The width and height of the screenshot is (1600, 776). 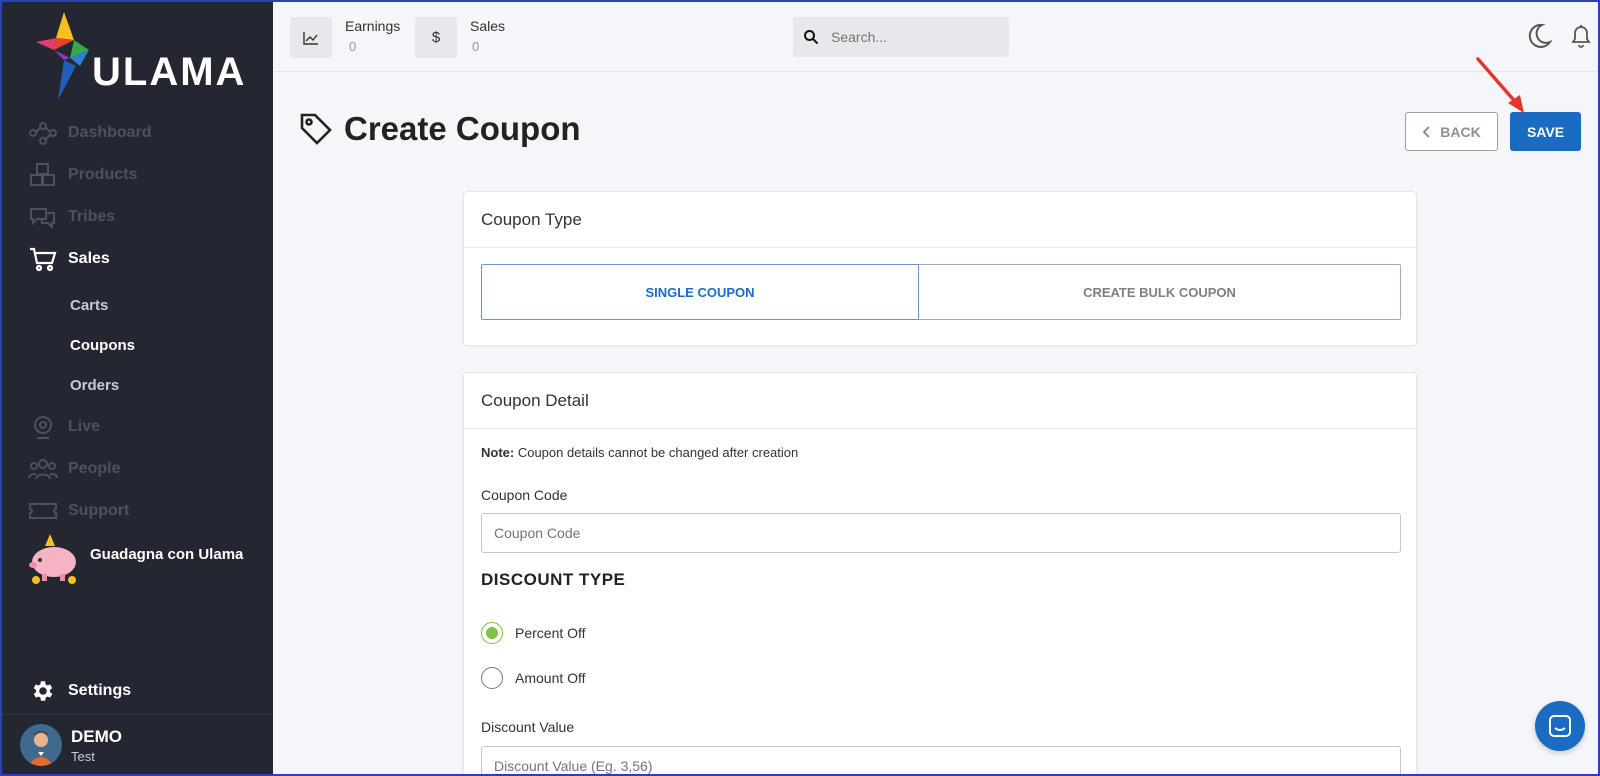 I want to click on sidebar-subitem-orders: Orders, so click(x=94, y=385).